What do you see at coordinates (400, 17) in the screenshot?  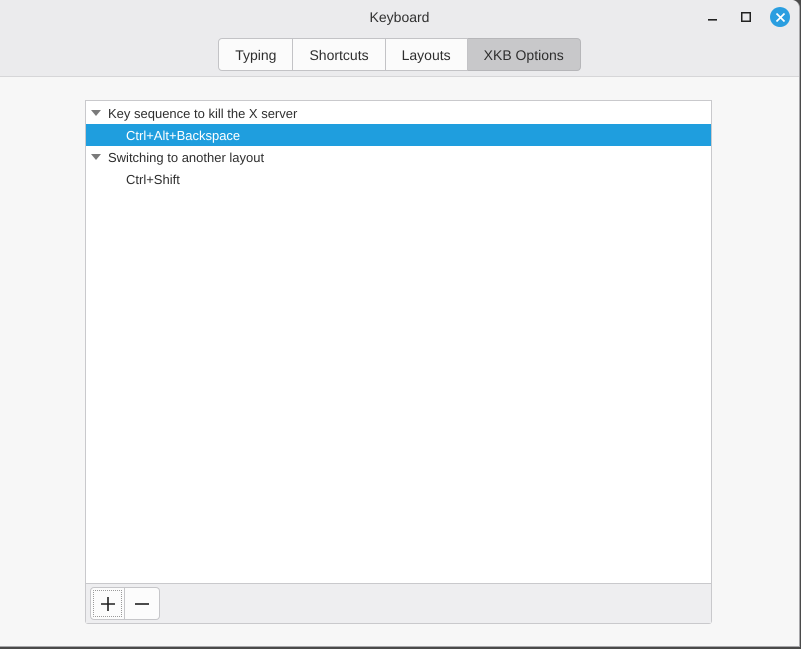 I see `window-title: Keyboard` at bounding box center [400, 17].